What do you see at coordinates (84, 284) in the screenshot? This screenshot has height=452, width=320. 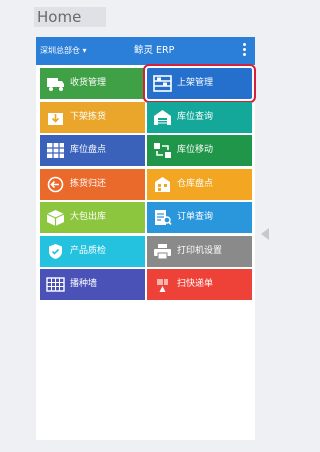 I see `menu-tile-label: 播种墙` at bounding box center [84, 284].